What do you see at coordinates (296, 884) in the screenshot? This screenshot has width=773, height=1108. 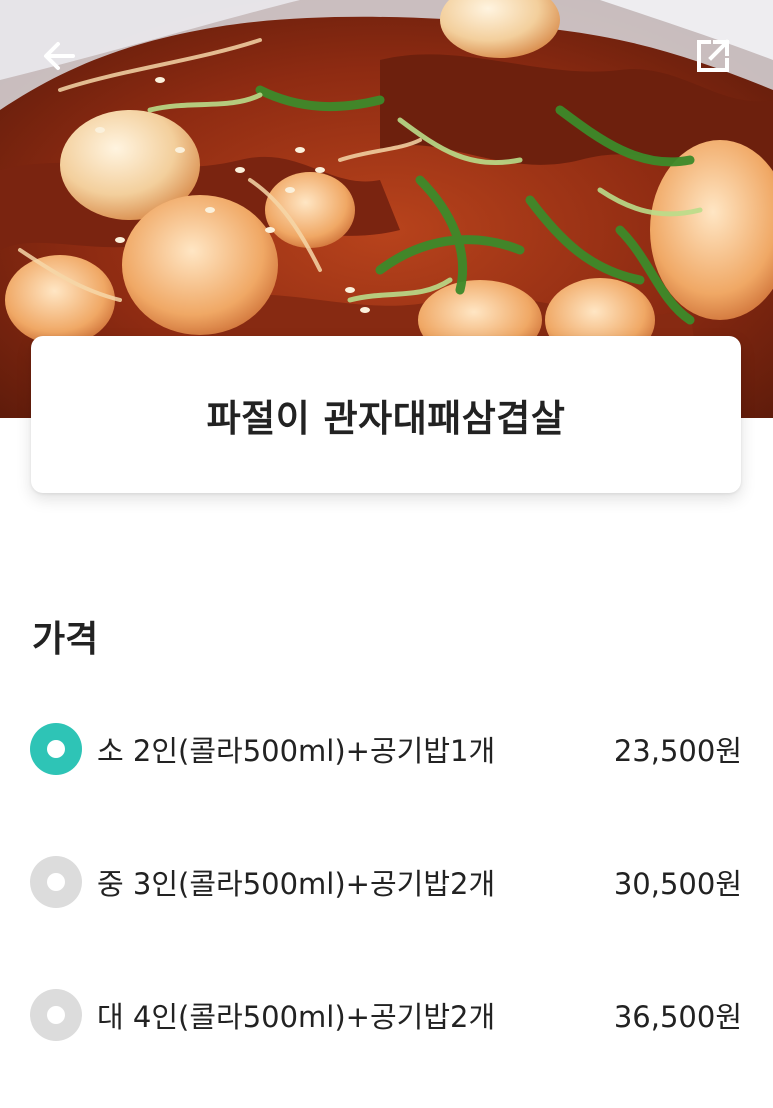 I see `price-option-label: 중 3인(콜라500ml)+공기밥2개` at bounding box center [296, 884].